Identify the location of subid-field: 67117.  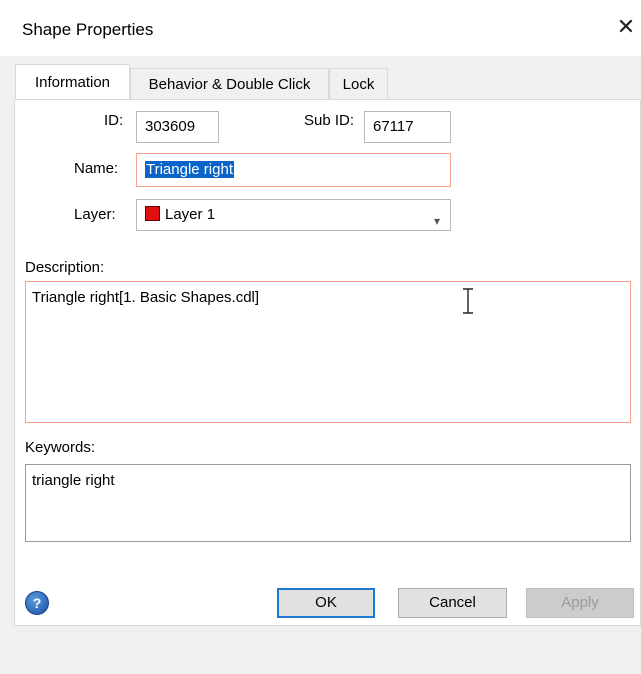
(407, 127).